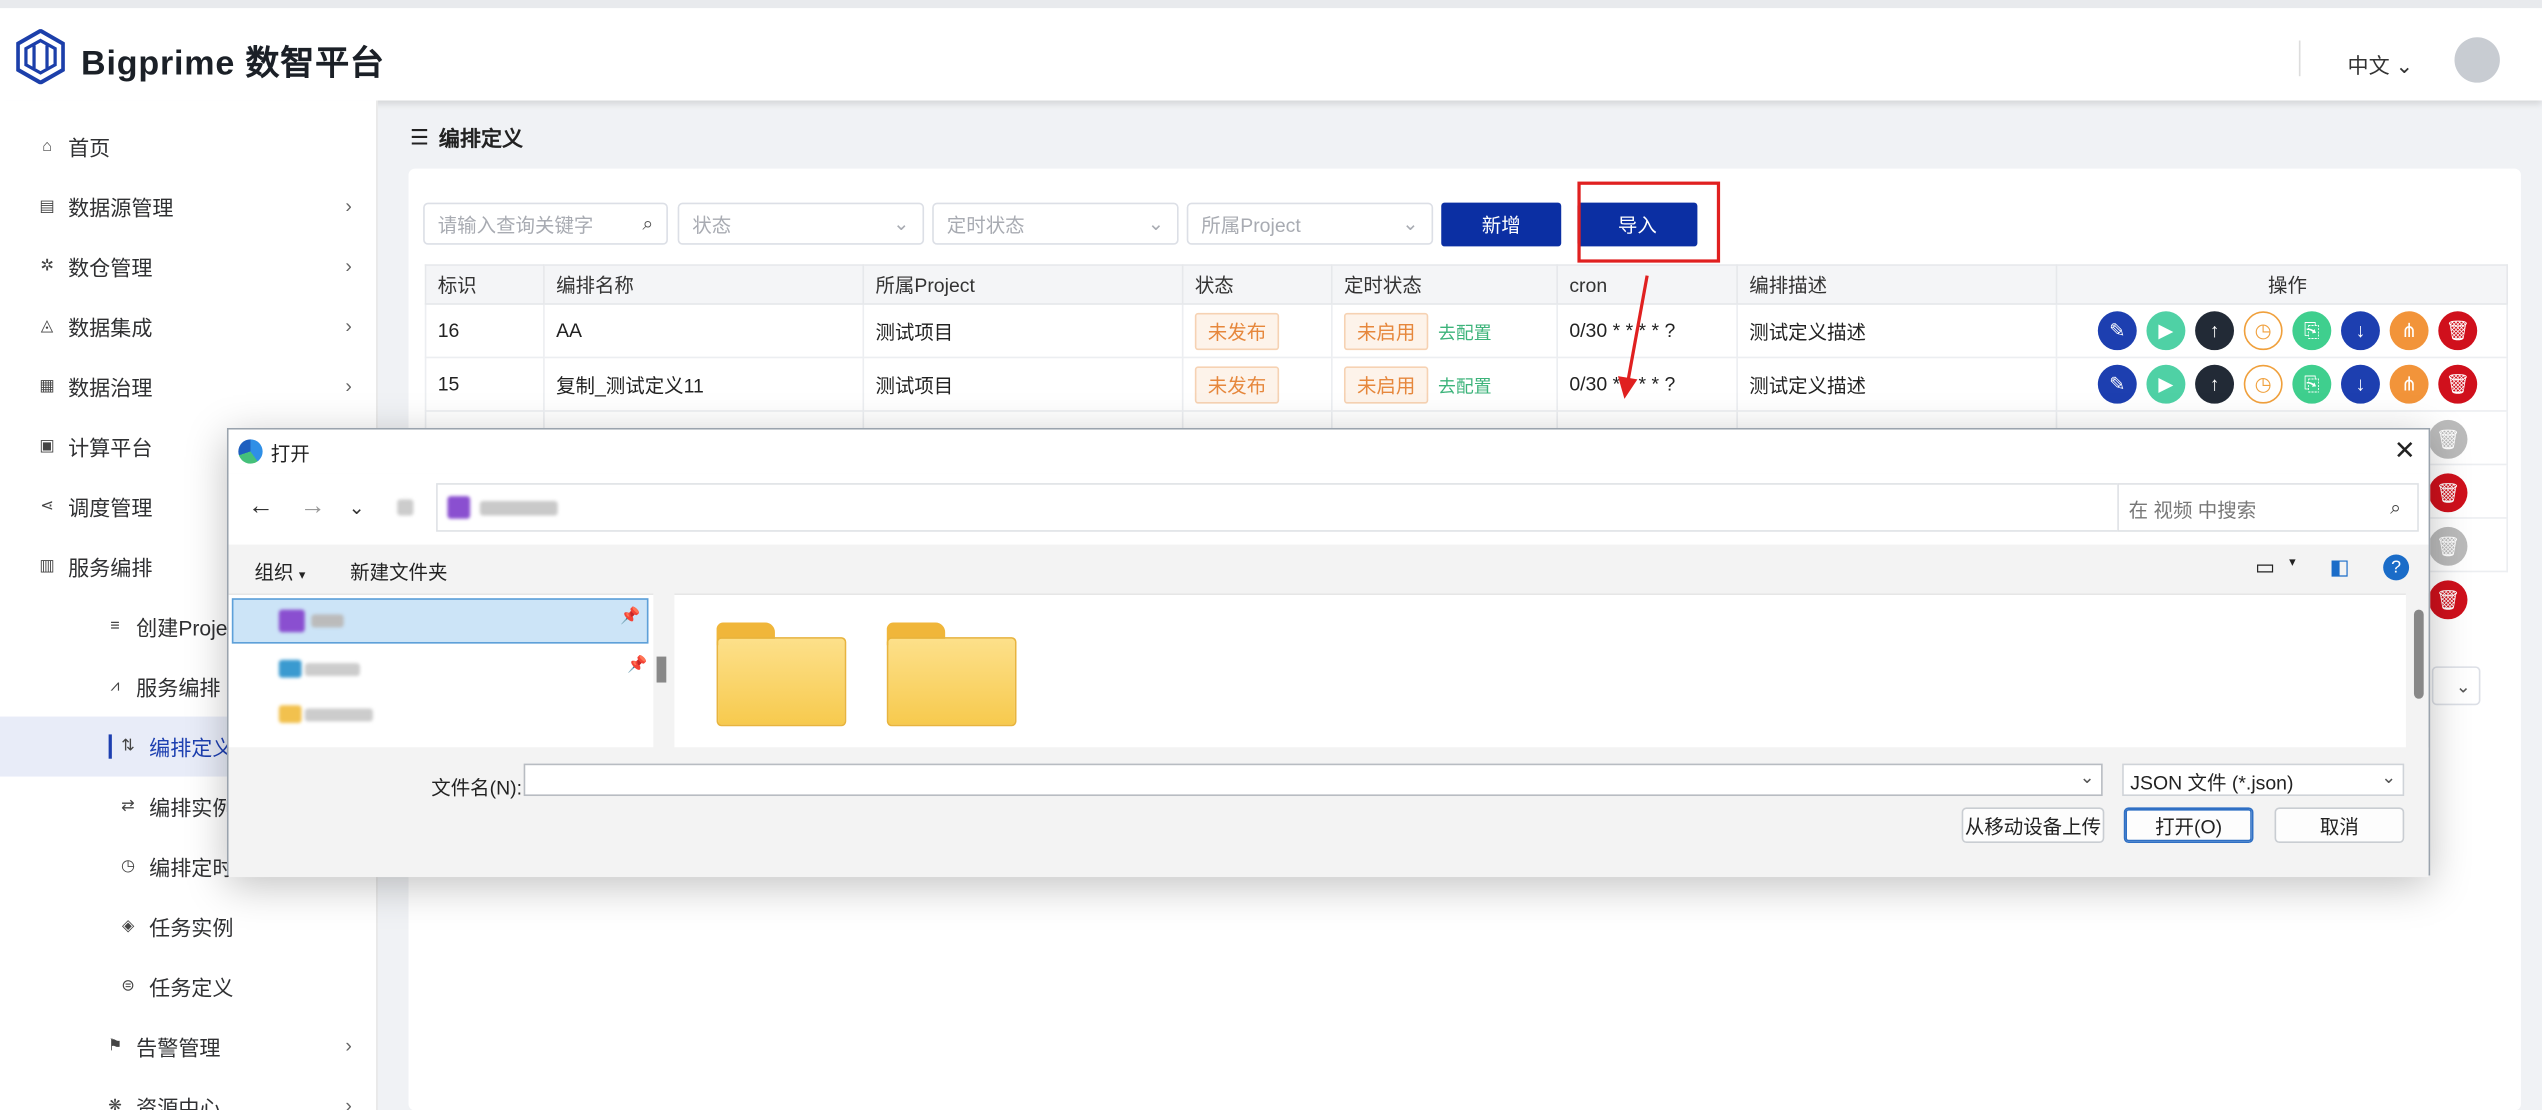 The width and height of the screenshot is (2542, 1110). What do you see at coordinates (1055, 223) in the screenshot?
I see `timer-status-select: 定时状态 ⌄` at bounding box center [1055, 223].